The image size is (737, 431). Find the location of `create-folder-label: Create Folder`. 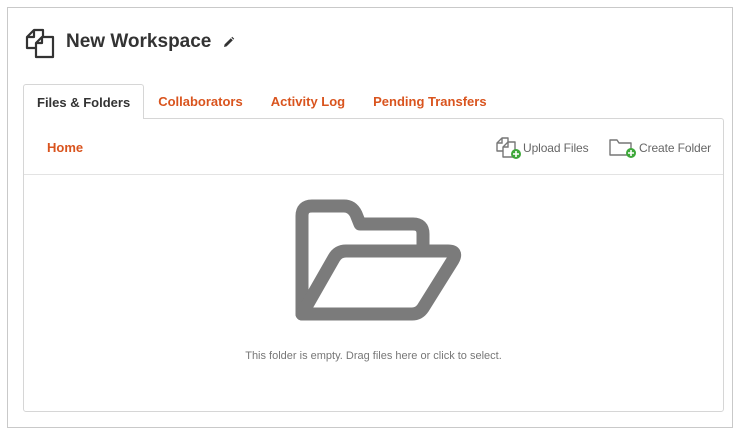

create-folder-label: Create Folder is located at coordinates (675, 148).